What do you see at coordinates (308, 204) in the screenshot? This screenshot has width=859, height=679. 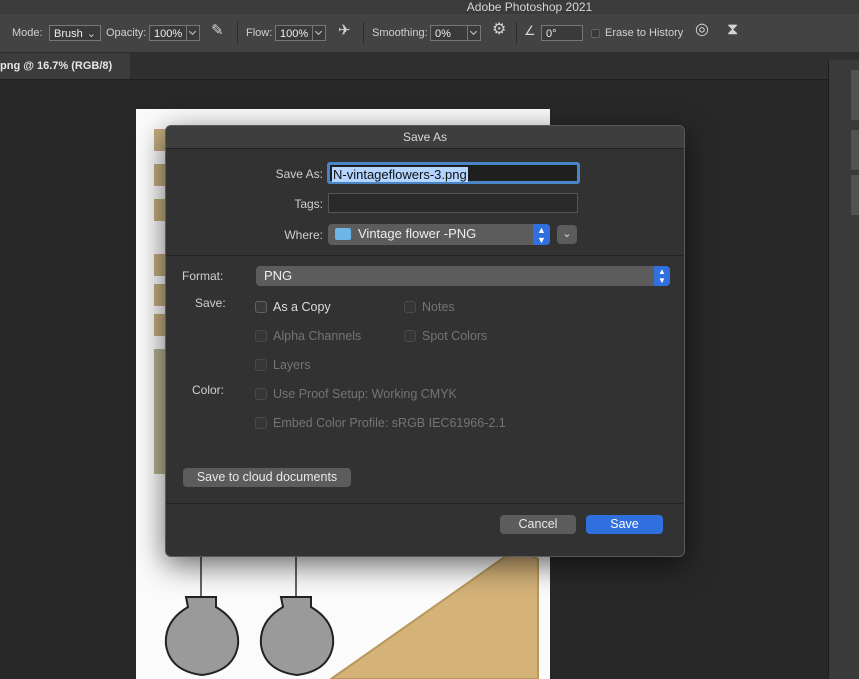 I see `tags-label: Tags:` at bounding box center [308, 204].